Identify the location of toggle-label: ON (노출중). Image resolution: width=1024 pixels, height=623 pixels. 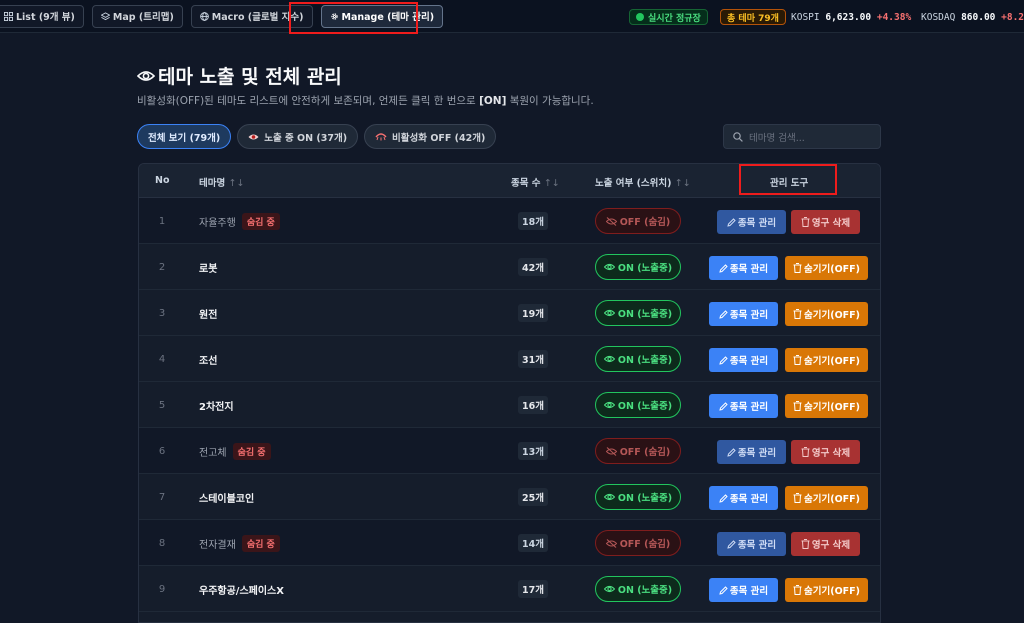
(645, 406).